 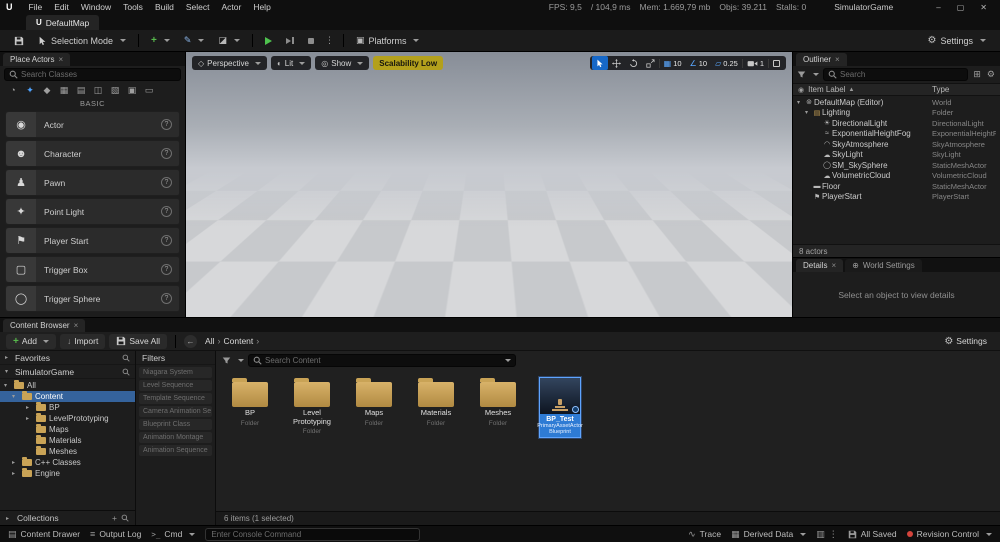 I want to click on type-column-header: Type, so click(x=964, y=89).